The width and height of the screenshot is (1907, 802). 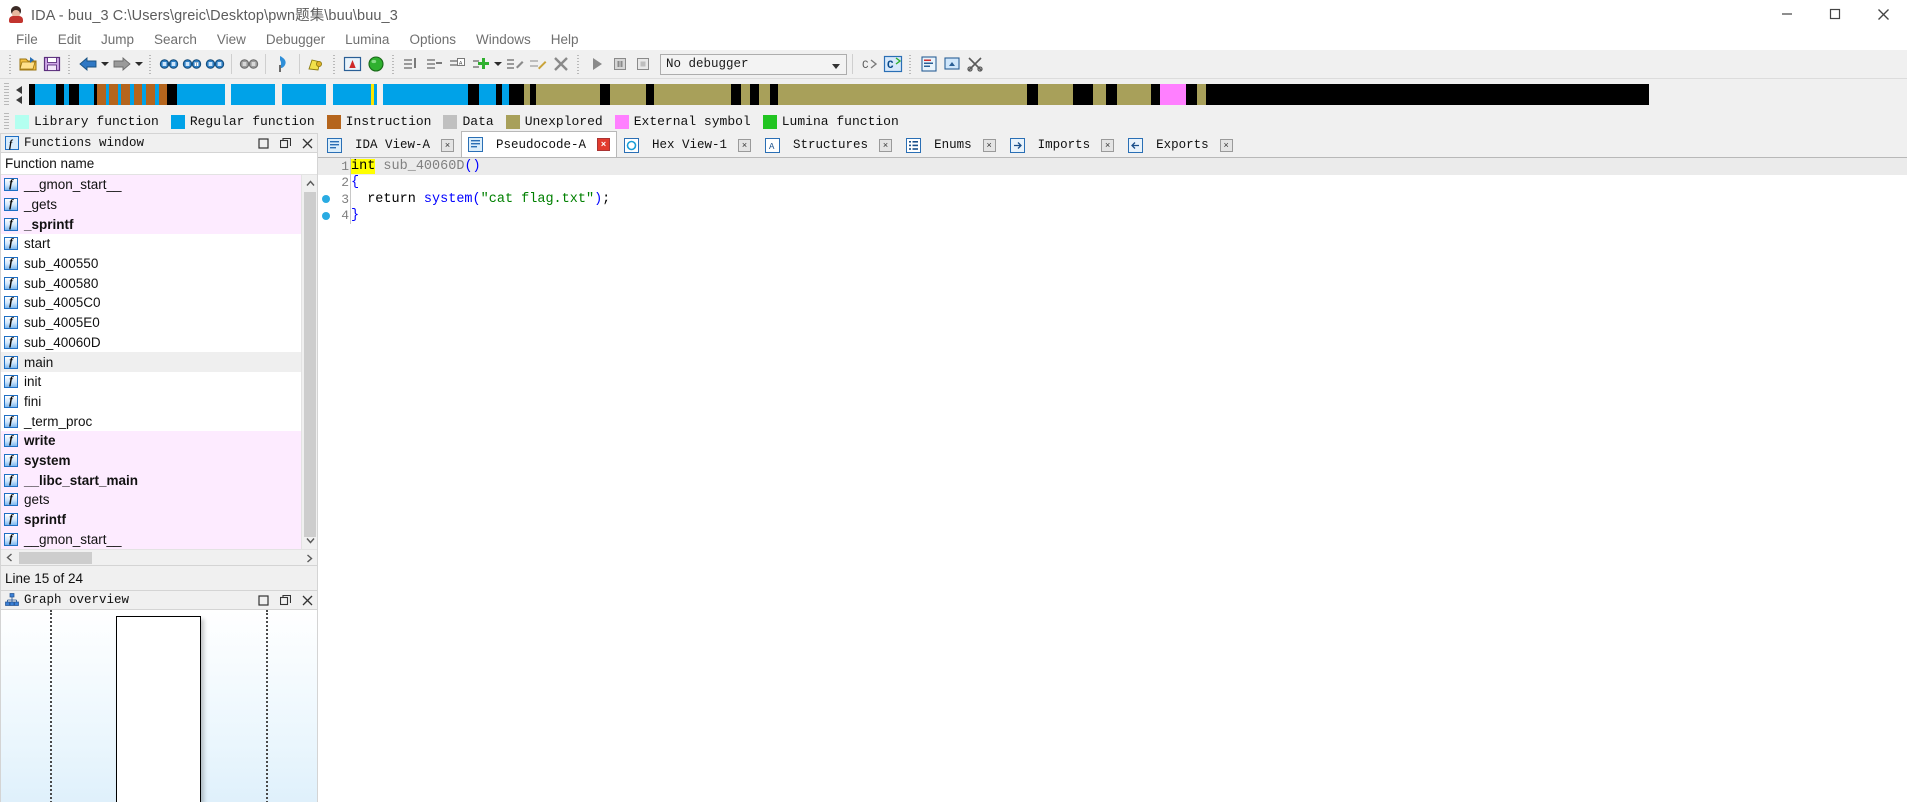 What do you see at coordinates (121, 64) in the screenshot?
I see `forward-icon` at bounding box center [121, 64].